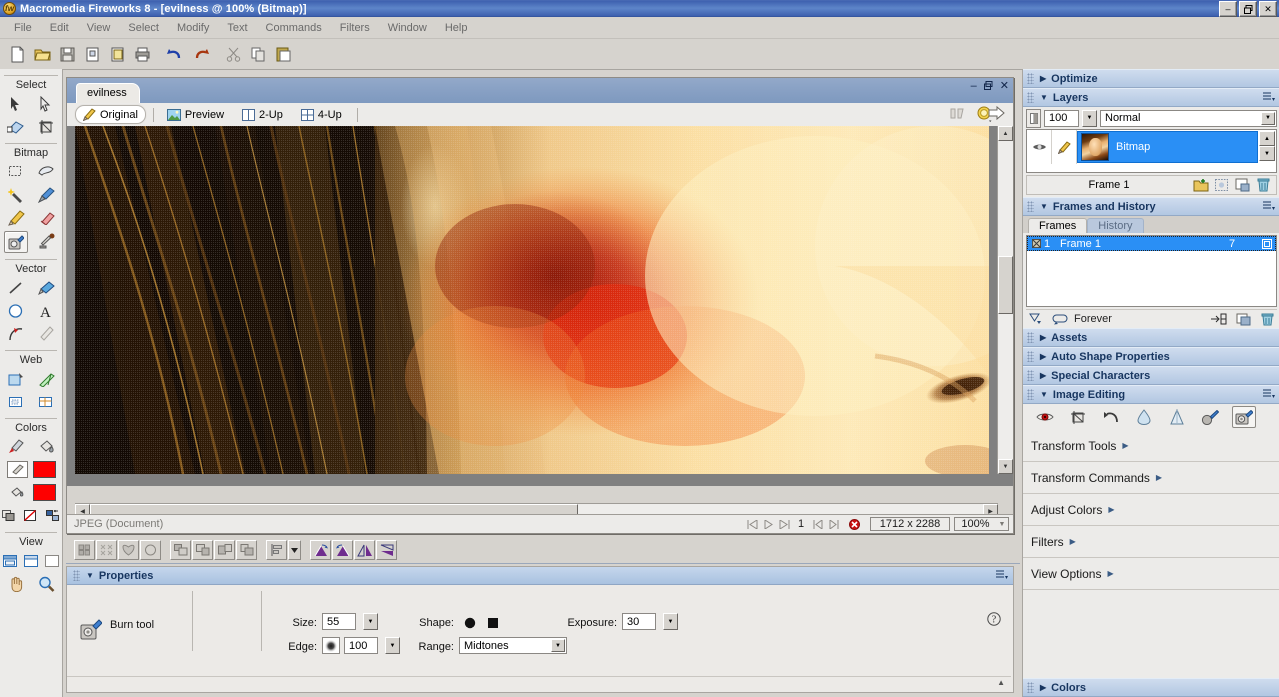 The image size is (1279, 697). Describe the element at coordinates (16, 288) in the screenshot. I see `line-tool-icon` at that location.